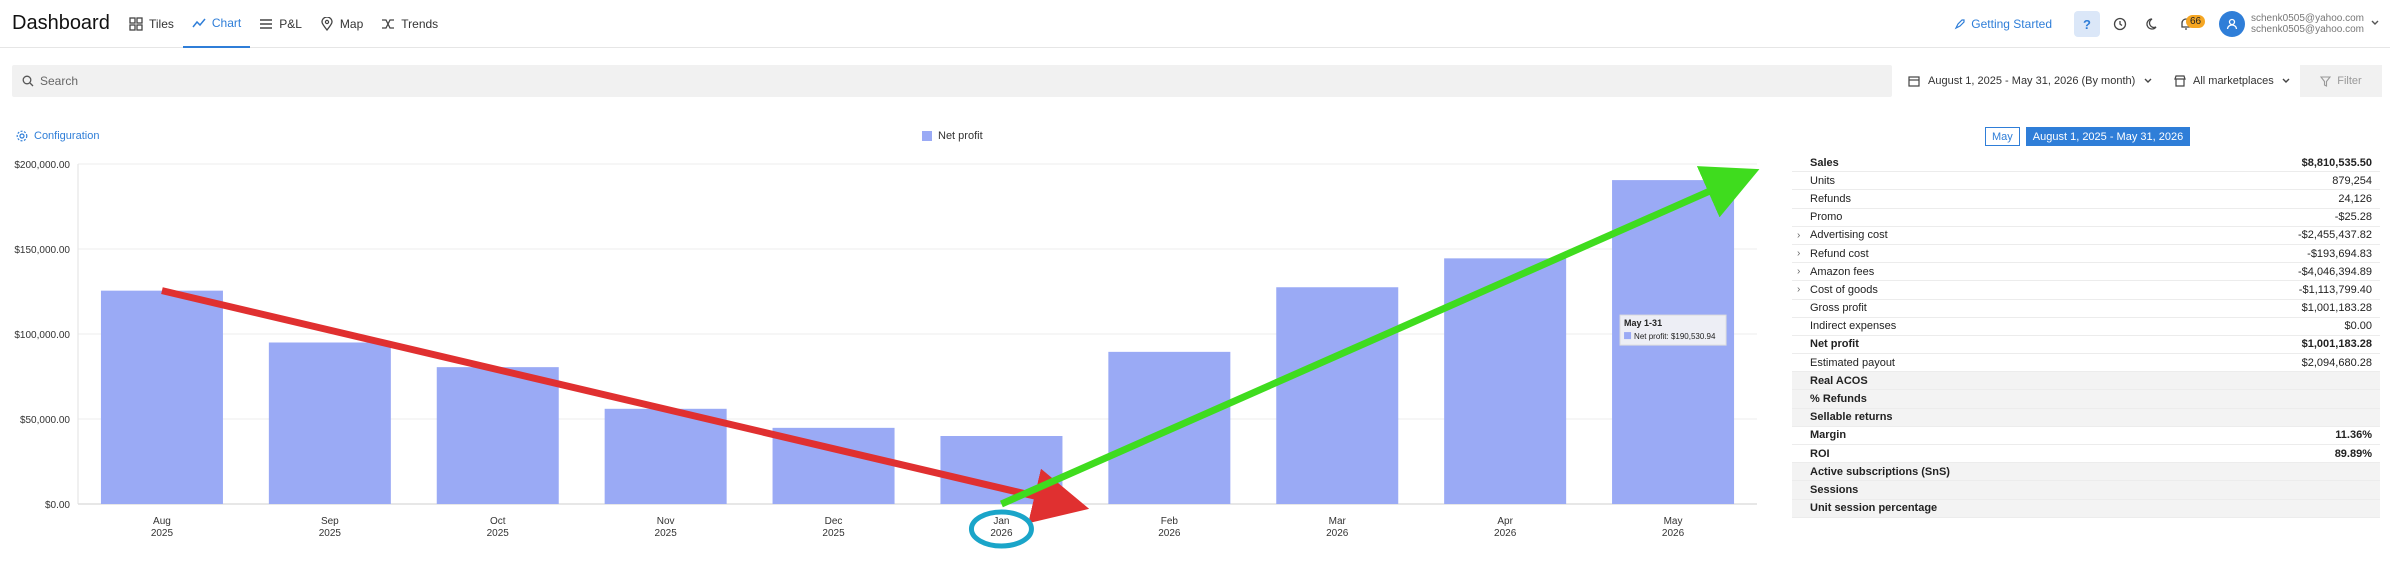  Describe the element at coordinates (2086, 254) in the screenshot. I see `metric-row: › Refund cost -$193,694.83` at that location.